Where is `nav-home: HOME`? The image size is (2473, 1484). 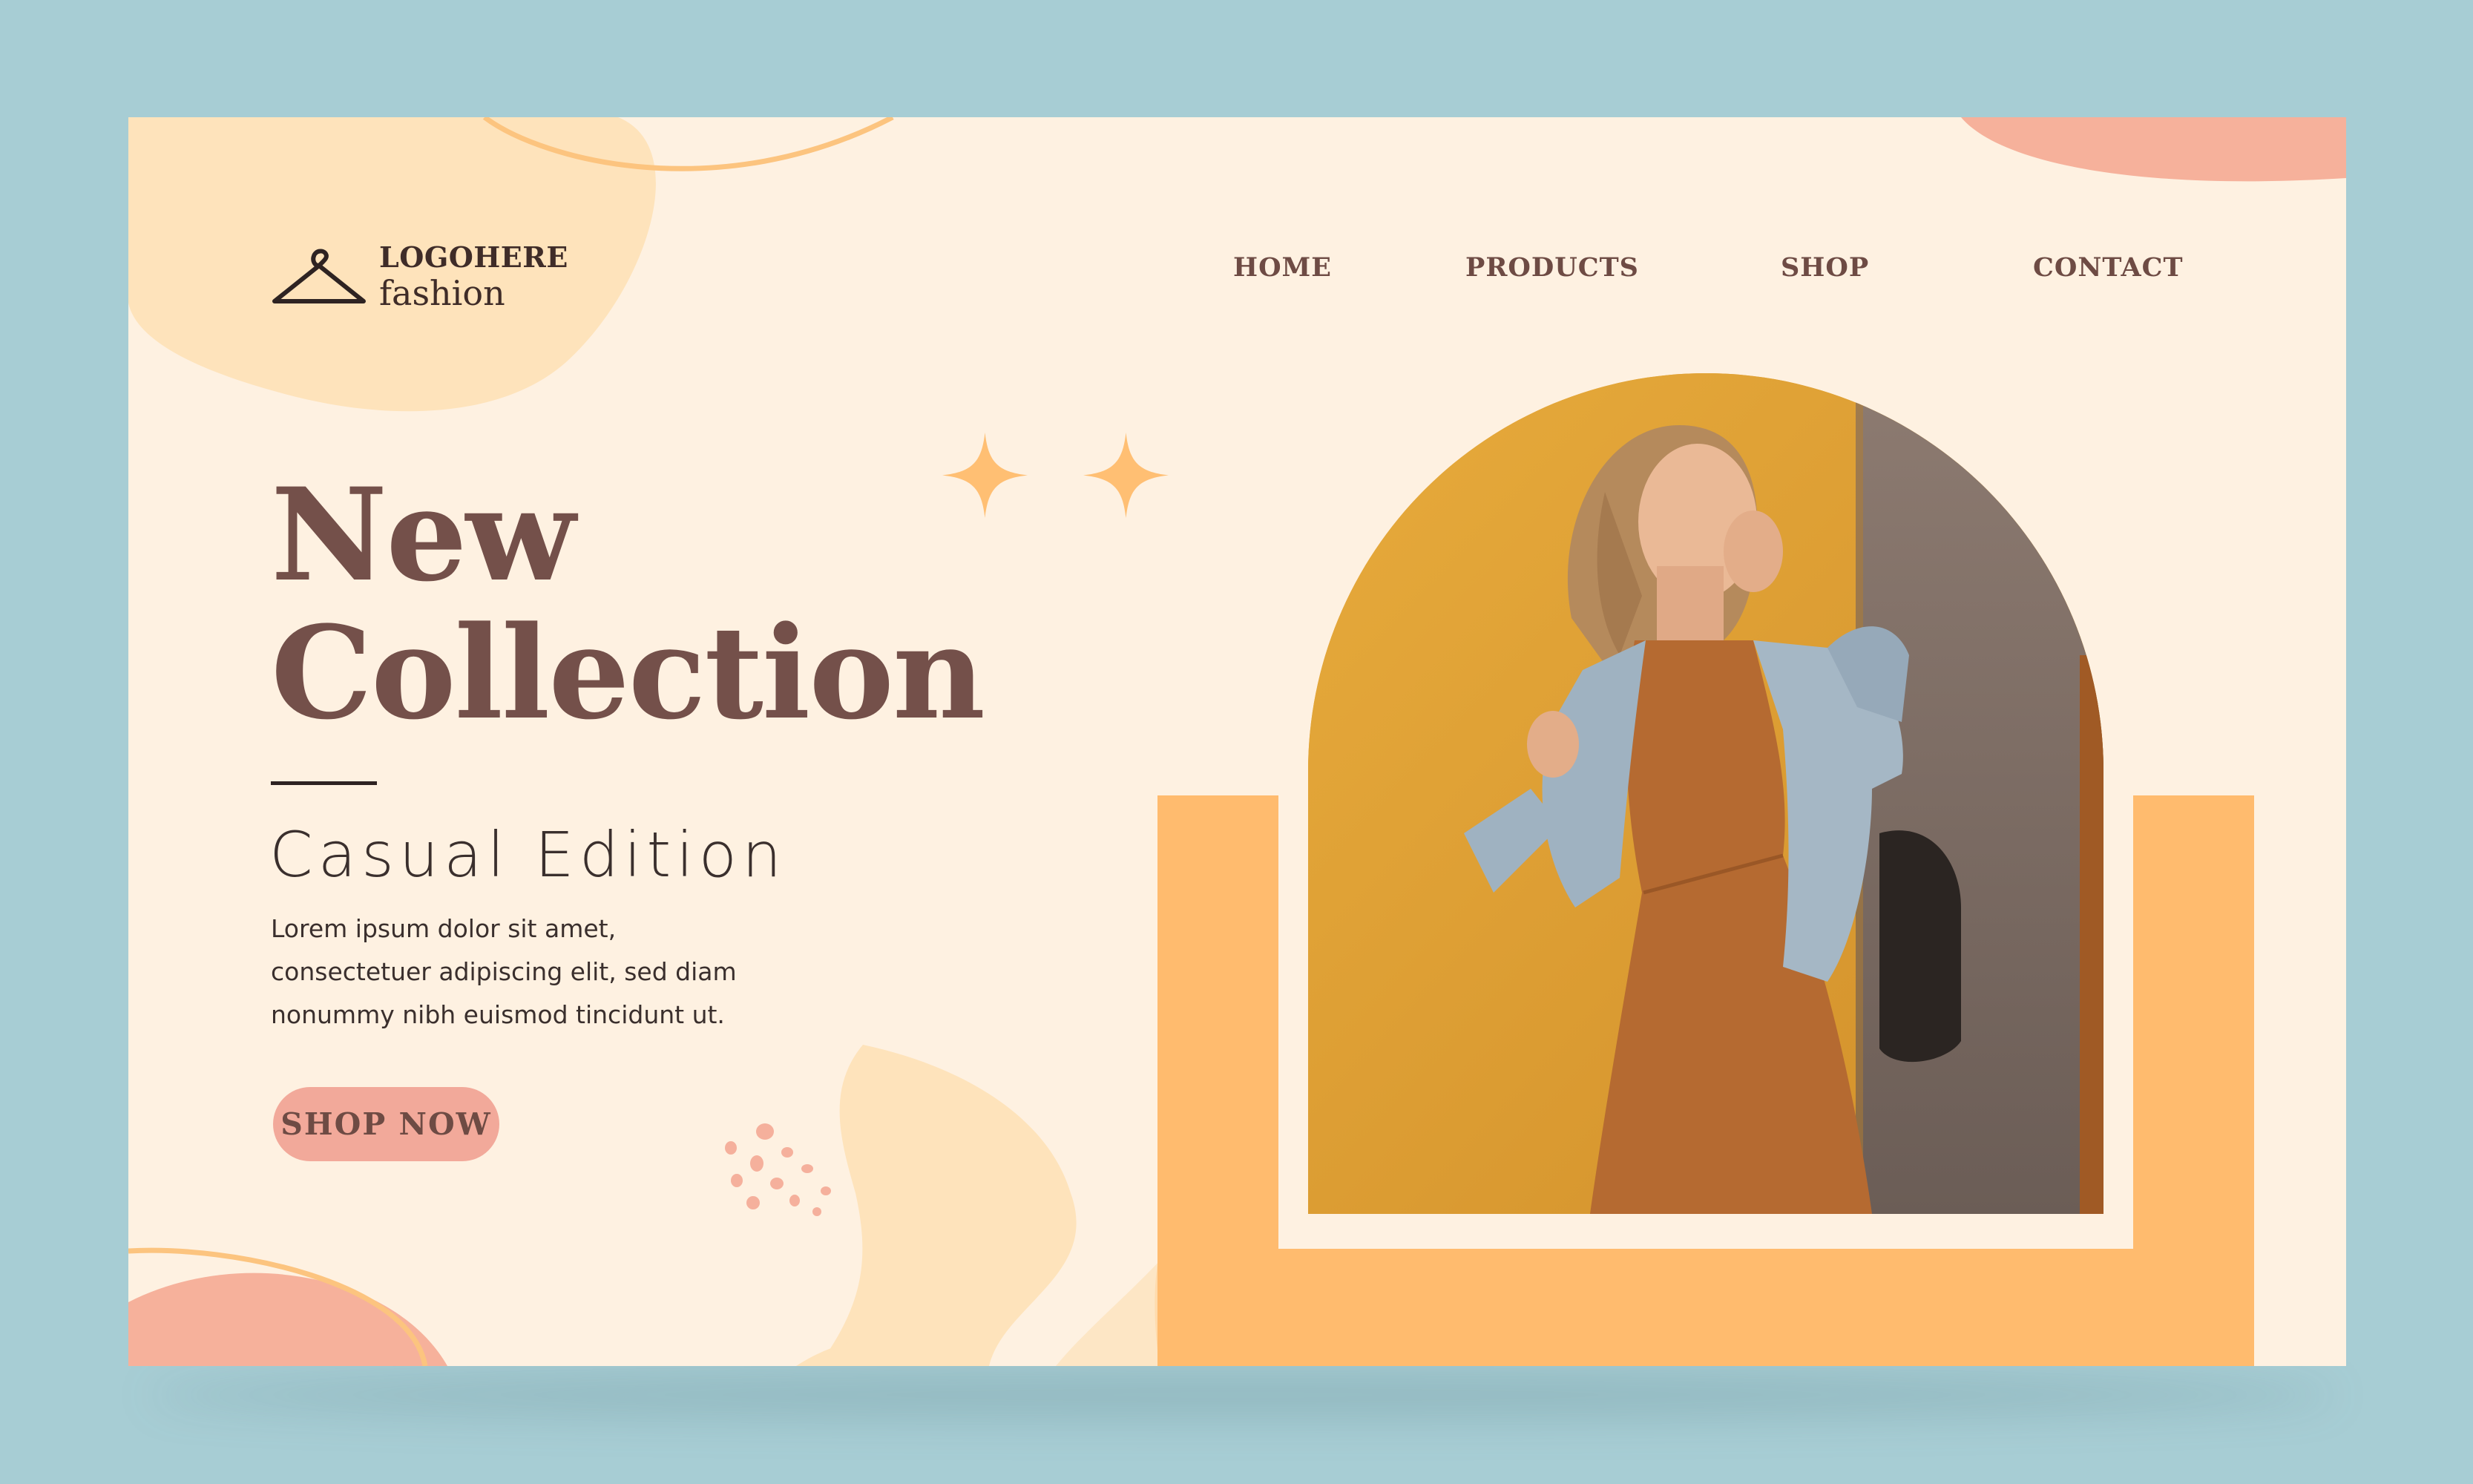 nav-home: HOME is located at coordinates (1283, 267).